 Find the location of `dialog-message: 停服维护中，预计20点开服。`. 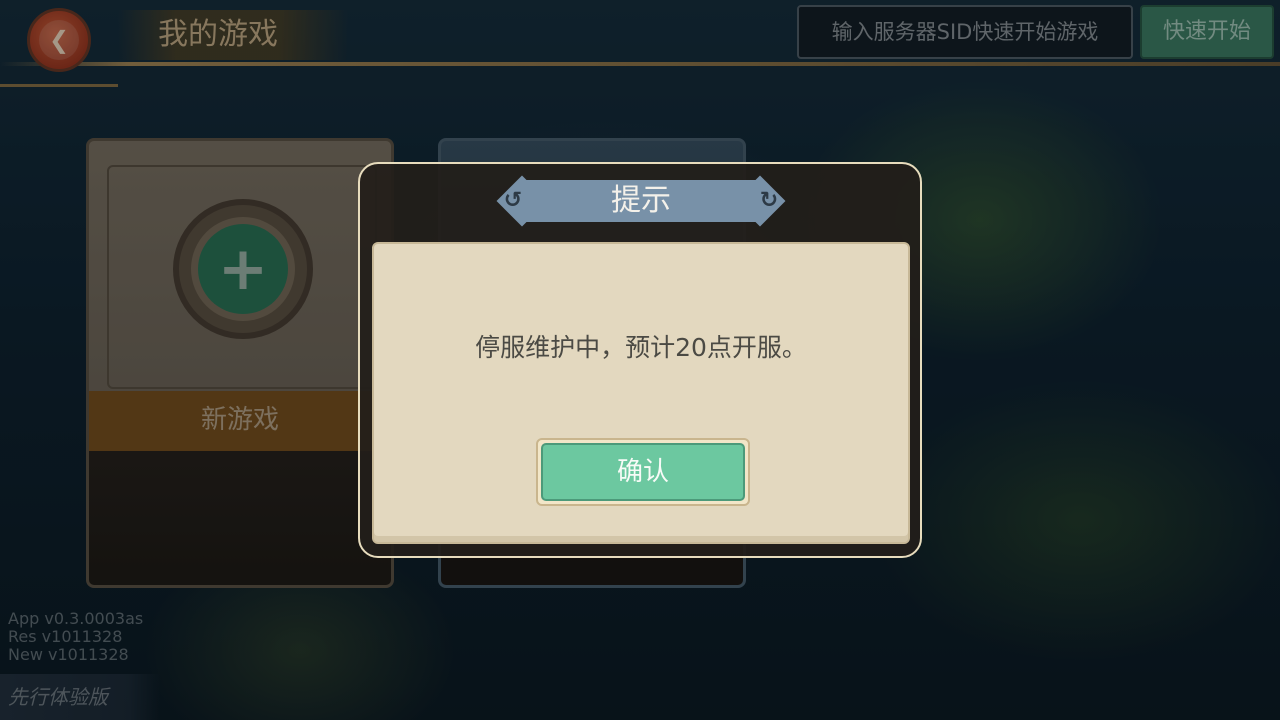

dialog-message: 停服维护中，预计20点开服。 is located at coordinates (641, 347).